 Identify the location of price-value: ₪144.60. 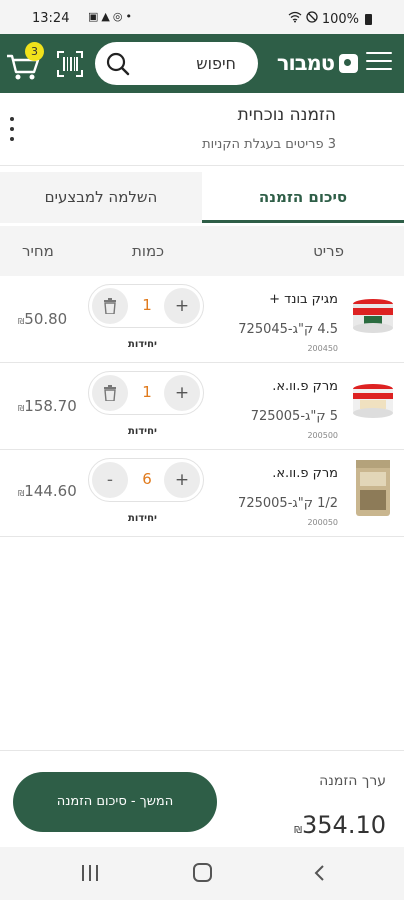
(47, 491).